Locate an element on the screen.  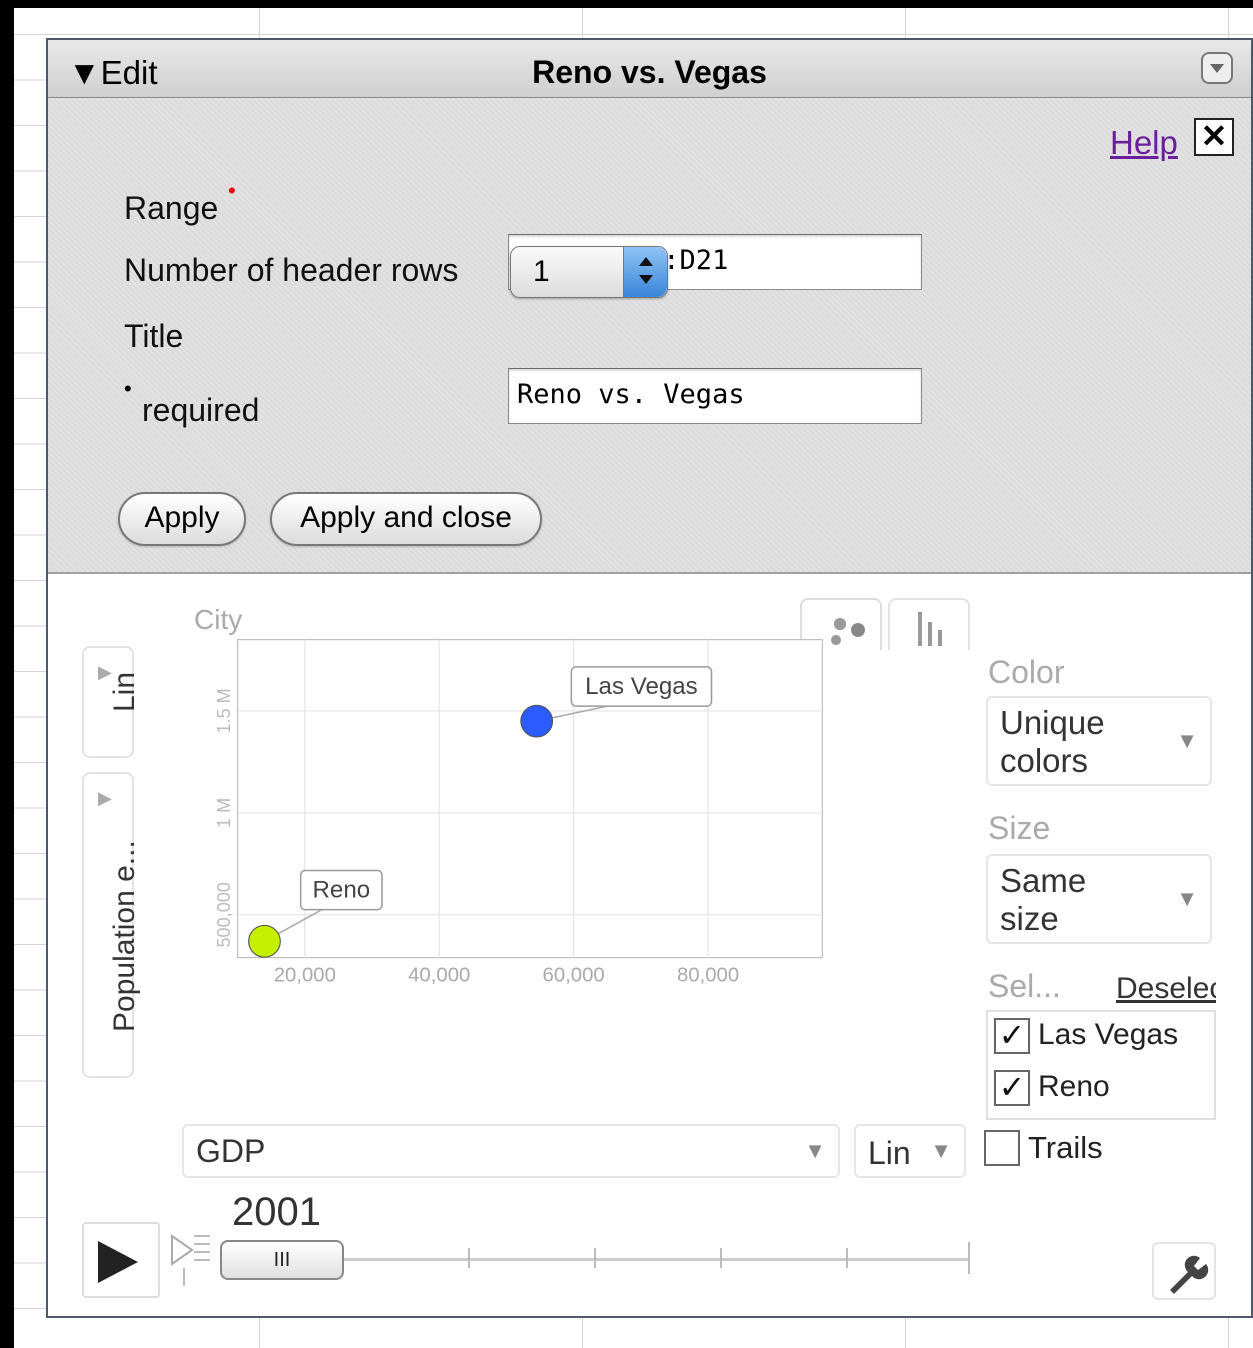
entity-select-list: ✓ Las Vegas ✓ Reno is located at coordinates (1101, 1065).